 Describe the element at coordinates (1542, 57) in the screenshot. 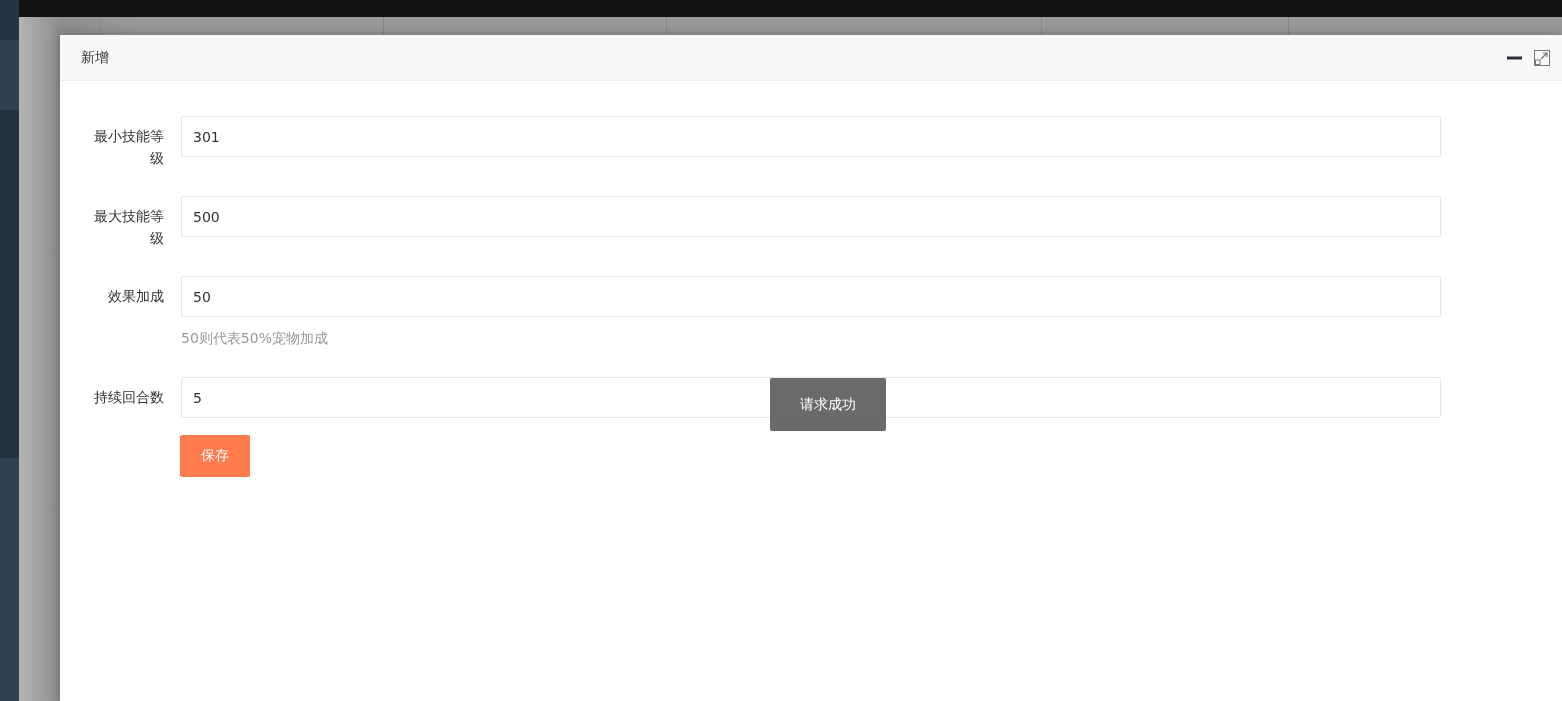

I see `maximize-icon` at that location.